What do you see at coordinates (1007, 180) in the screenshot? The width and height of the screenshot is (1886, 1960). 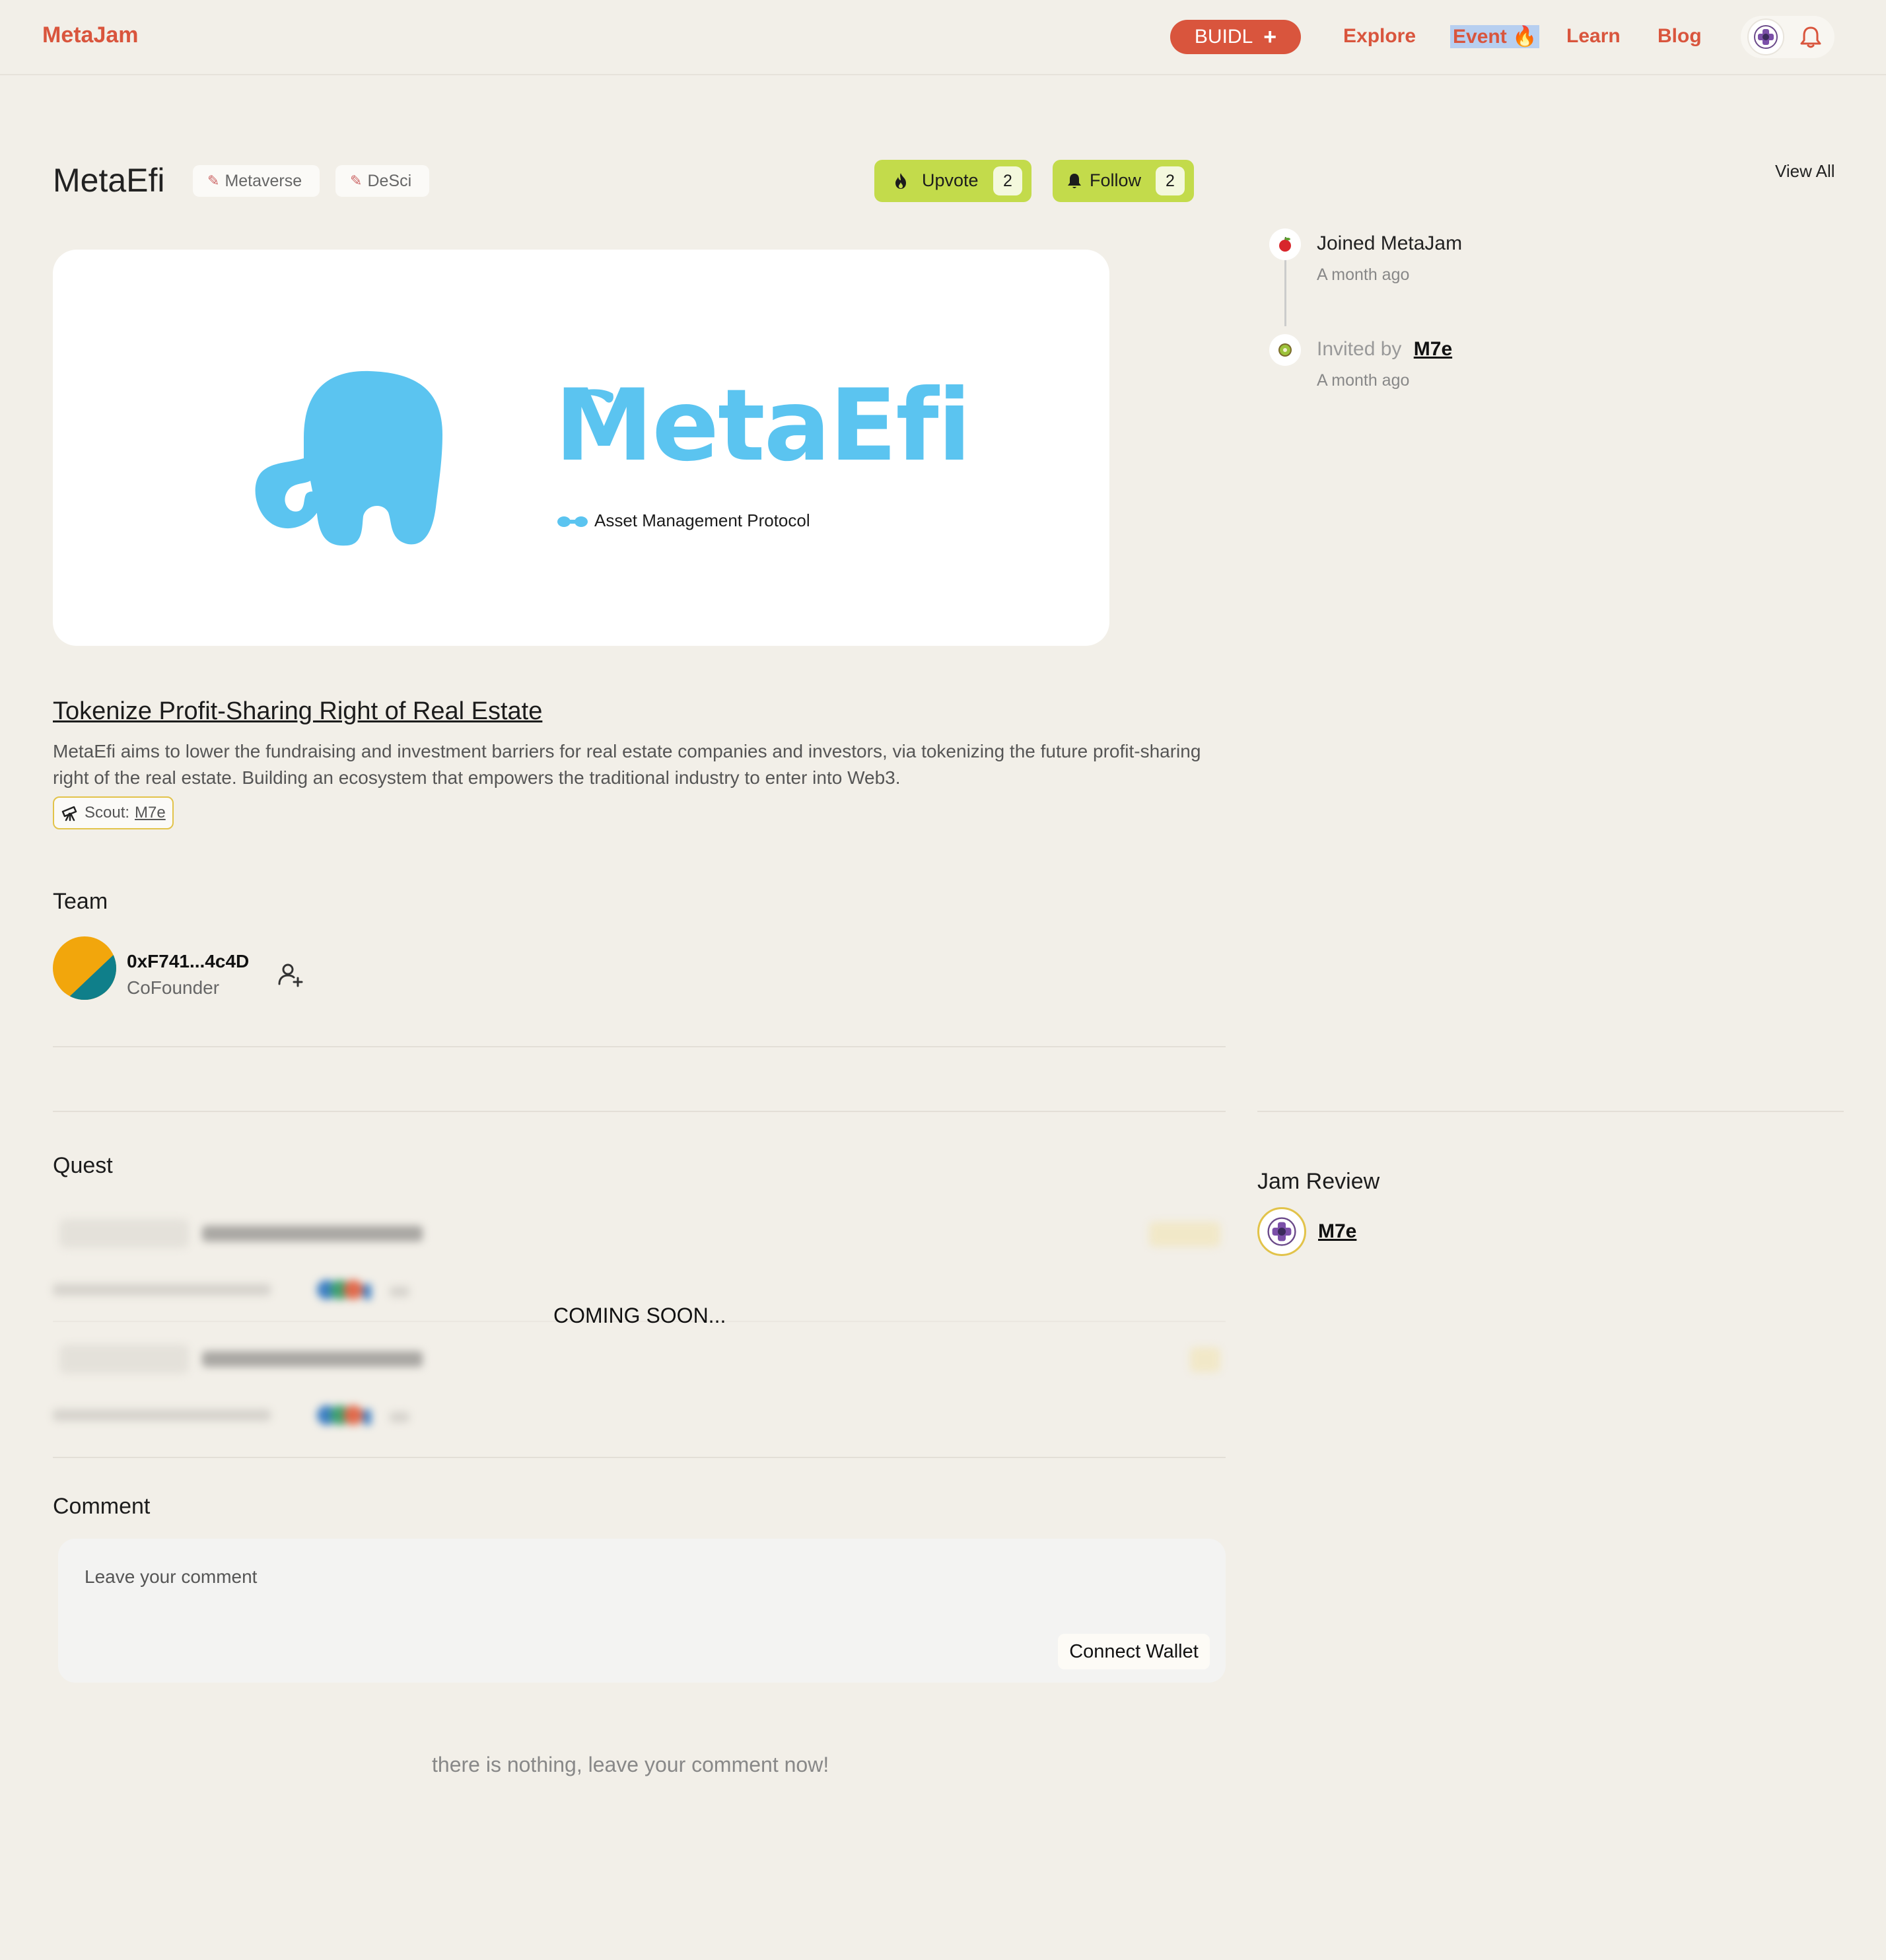 I see `upvote-count: 2` at bounding box center [1007, 180].